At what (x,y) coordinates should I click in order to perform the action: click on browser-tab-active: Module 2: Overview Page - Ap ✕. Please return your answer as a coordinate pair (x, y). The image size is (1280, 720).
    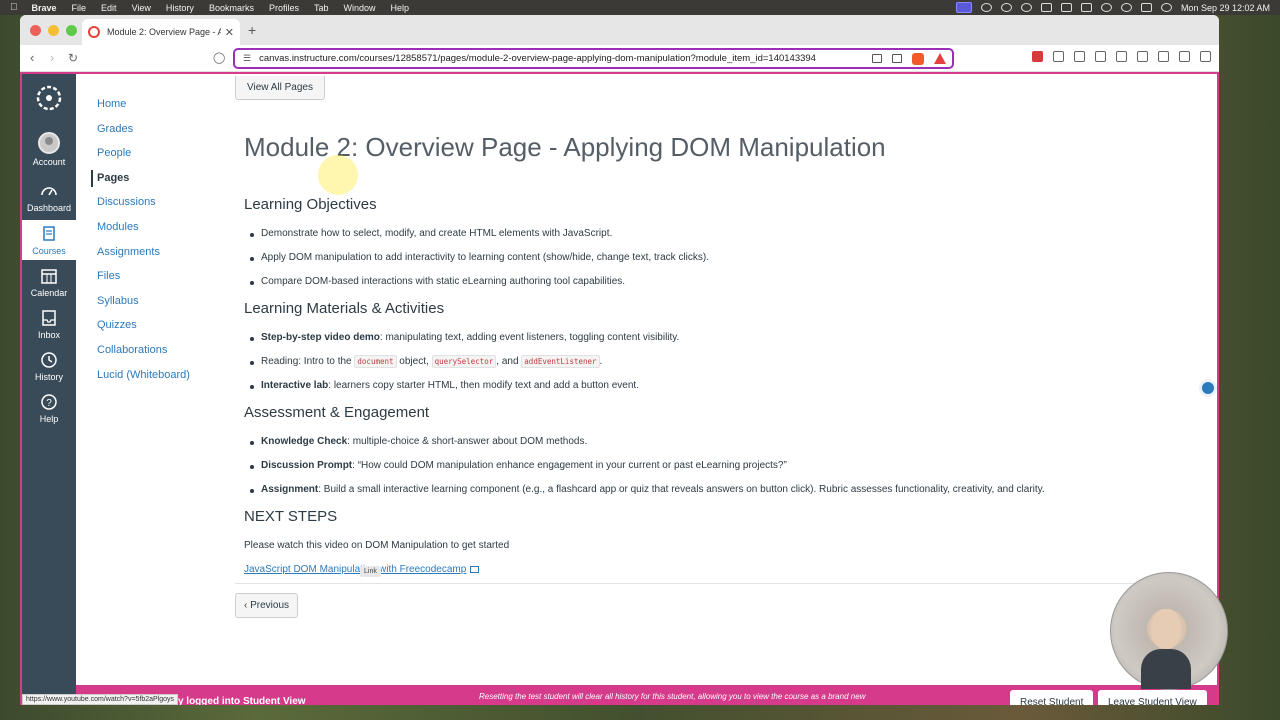
    Looking at the image, I should click on (161, 32).